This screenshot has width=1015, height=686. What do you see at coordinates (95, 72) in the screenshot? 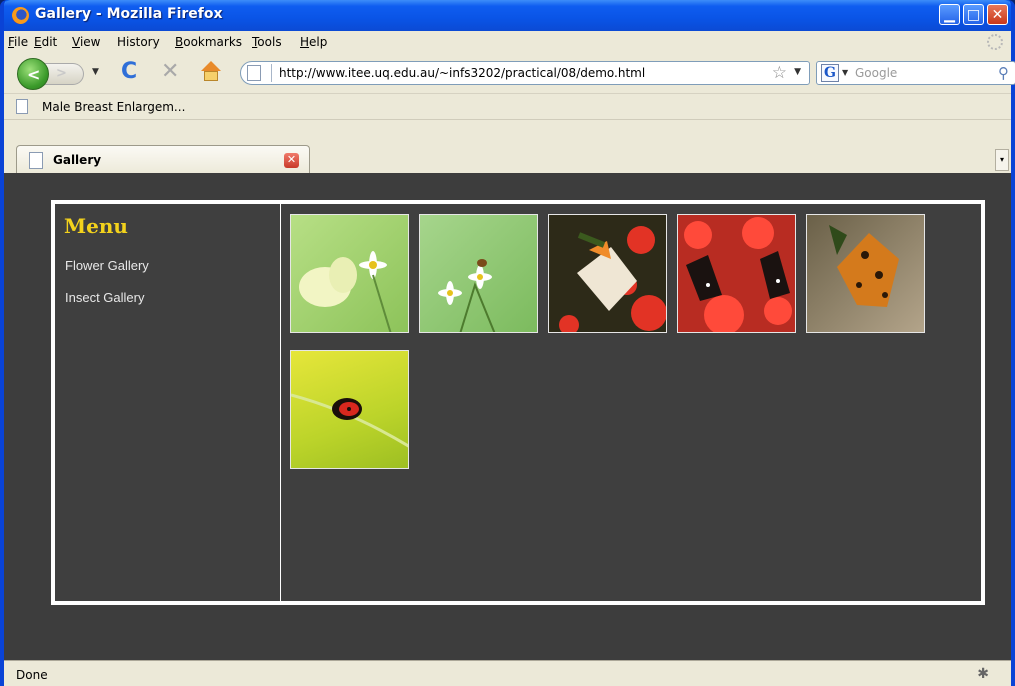
I see `history-dropdown-icon: ▼` at bounding box center [95, 72].